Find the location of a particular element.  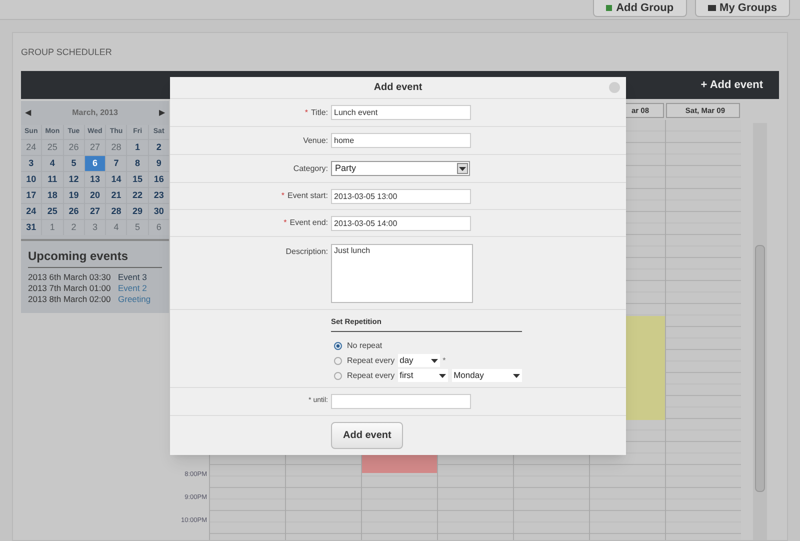

close-icon is located at coordinates (614, 87).